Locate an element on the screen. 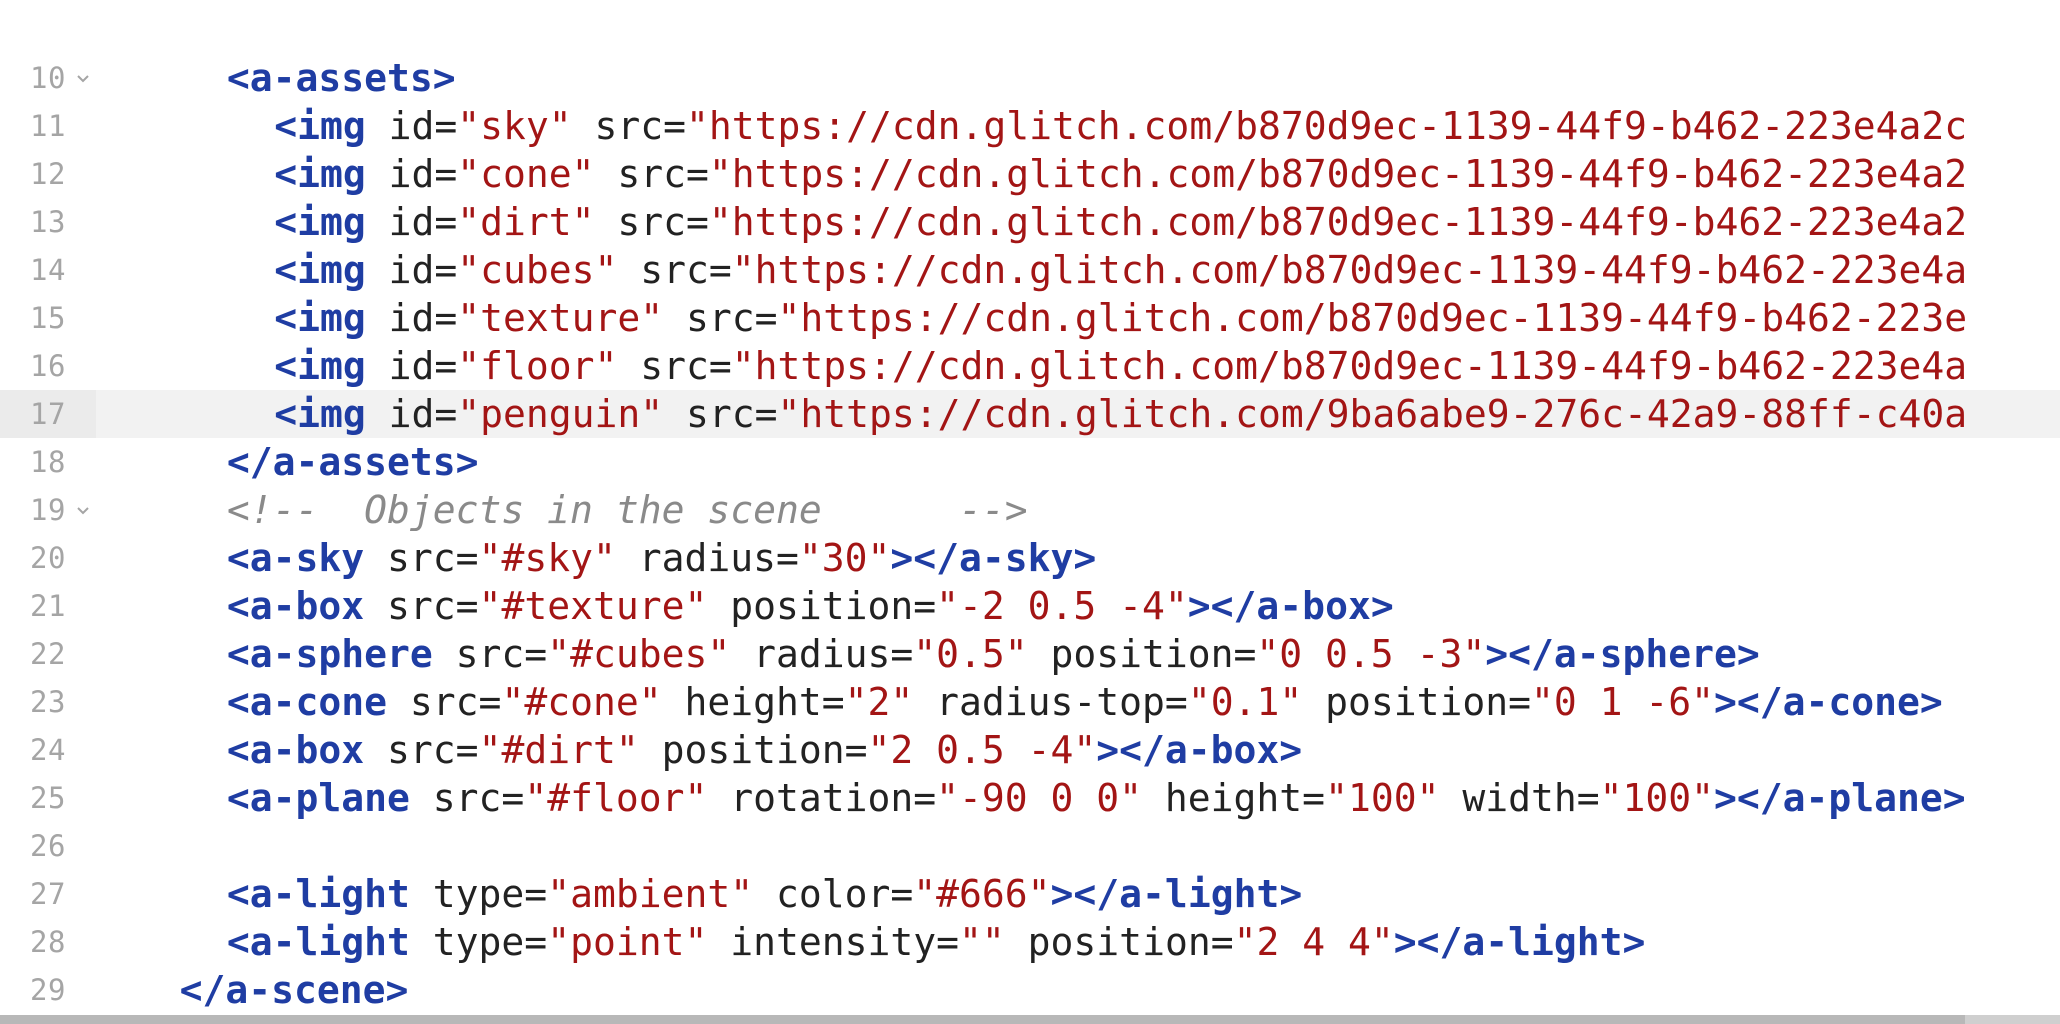 This screenshot has width=2060, height=1024. code-token-string: "cubes" is located at coordinates (537, 270).